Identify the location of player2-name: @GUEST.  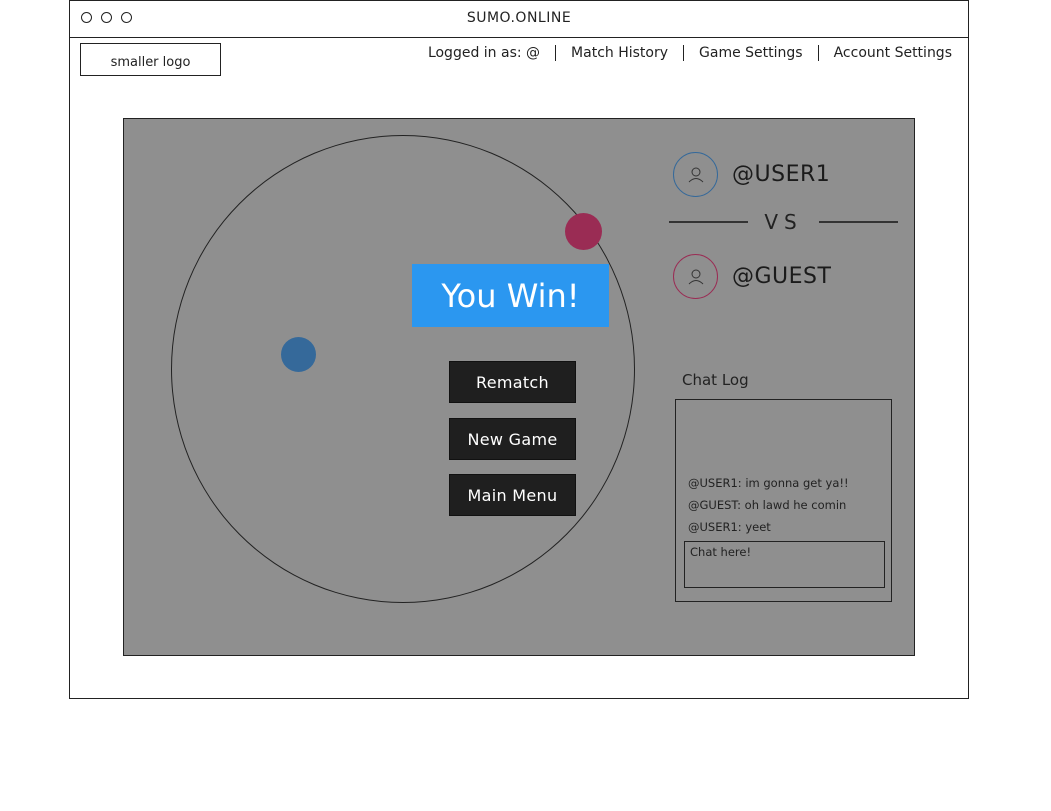
(782, 276).